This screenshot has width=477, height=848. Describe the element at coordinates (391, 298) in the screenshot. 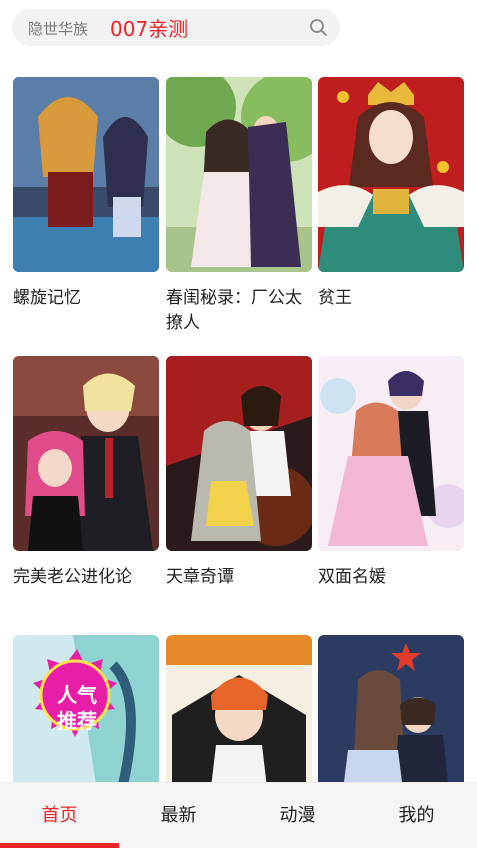

I see `comic-title: 贫王` at that location.